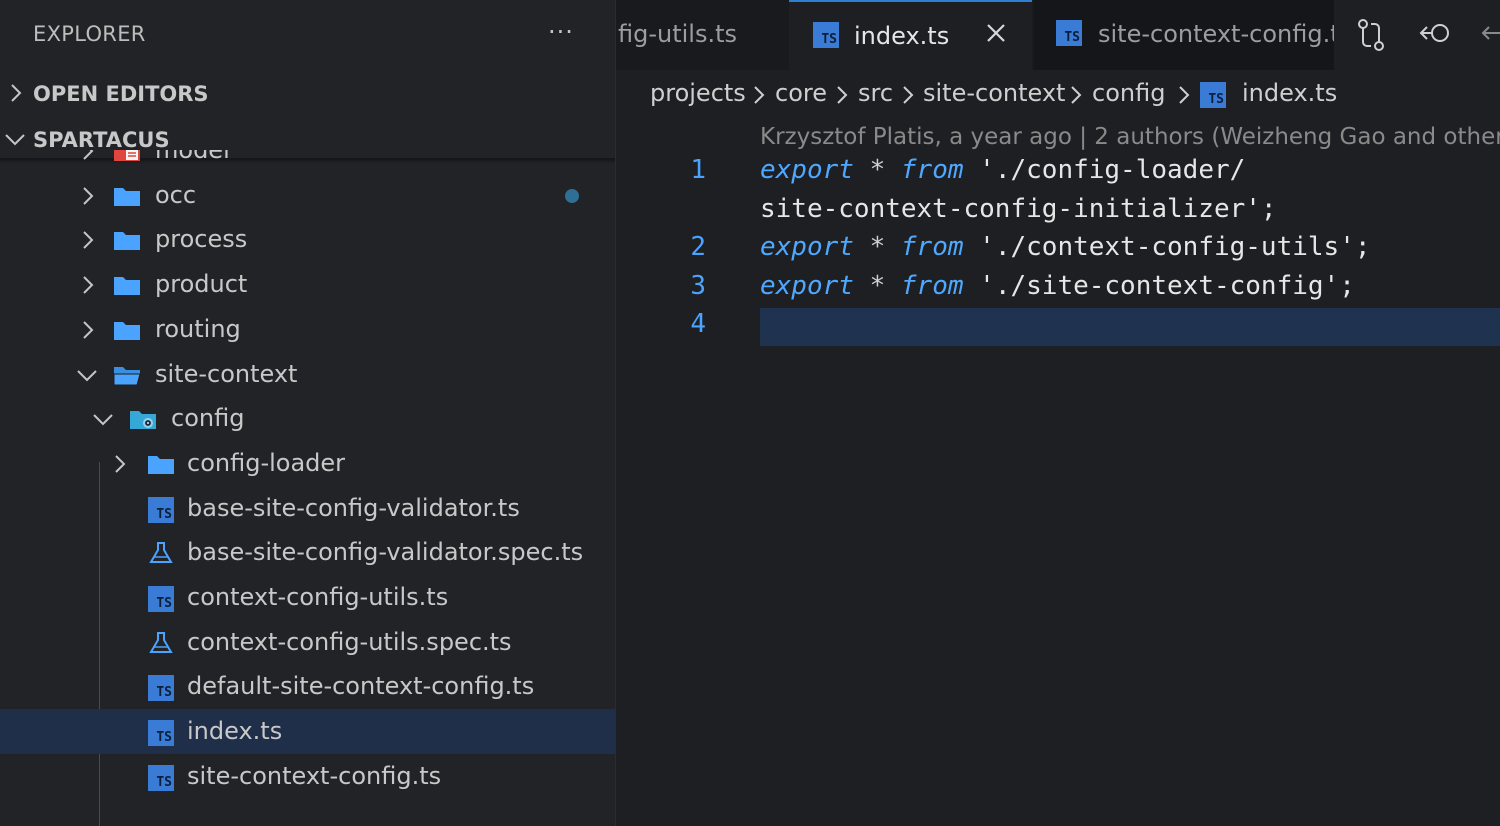 The height and width of the screenshot is (826, 1500). Describe the element at coordinates (307, 329) in the screenshot. I see `tree-item: routing` at that location.